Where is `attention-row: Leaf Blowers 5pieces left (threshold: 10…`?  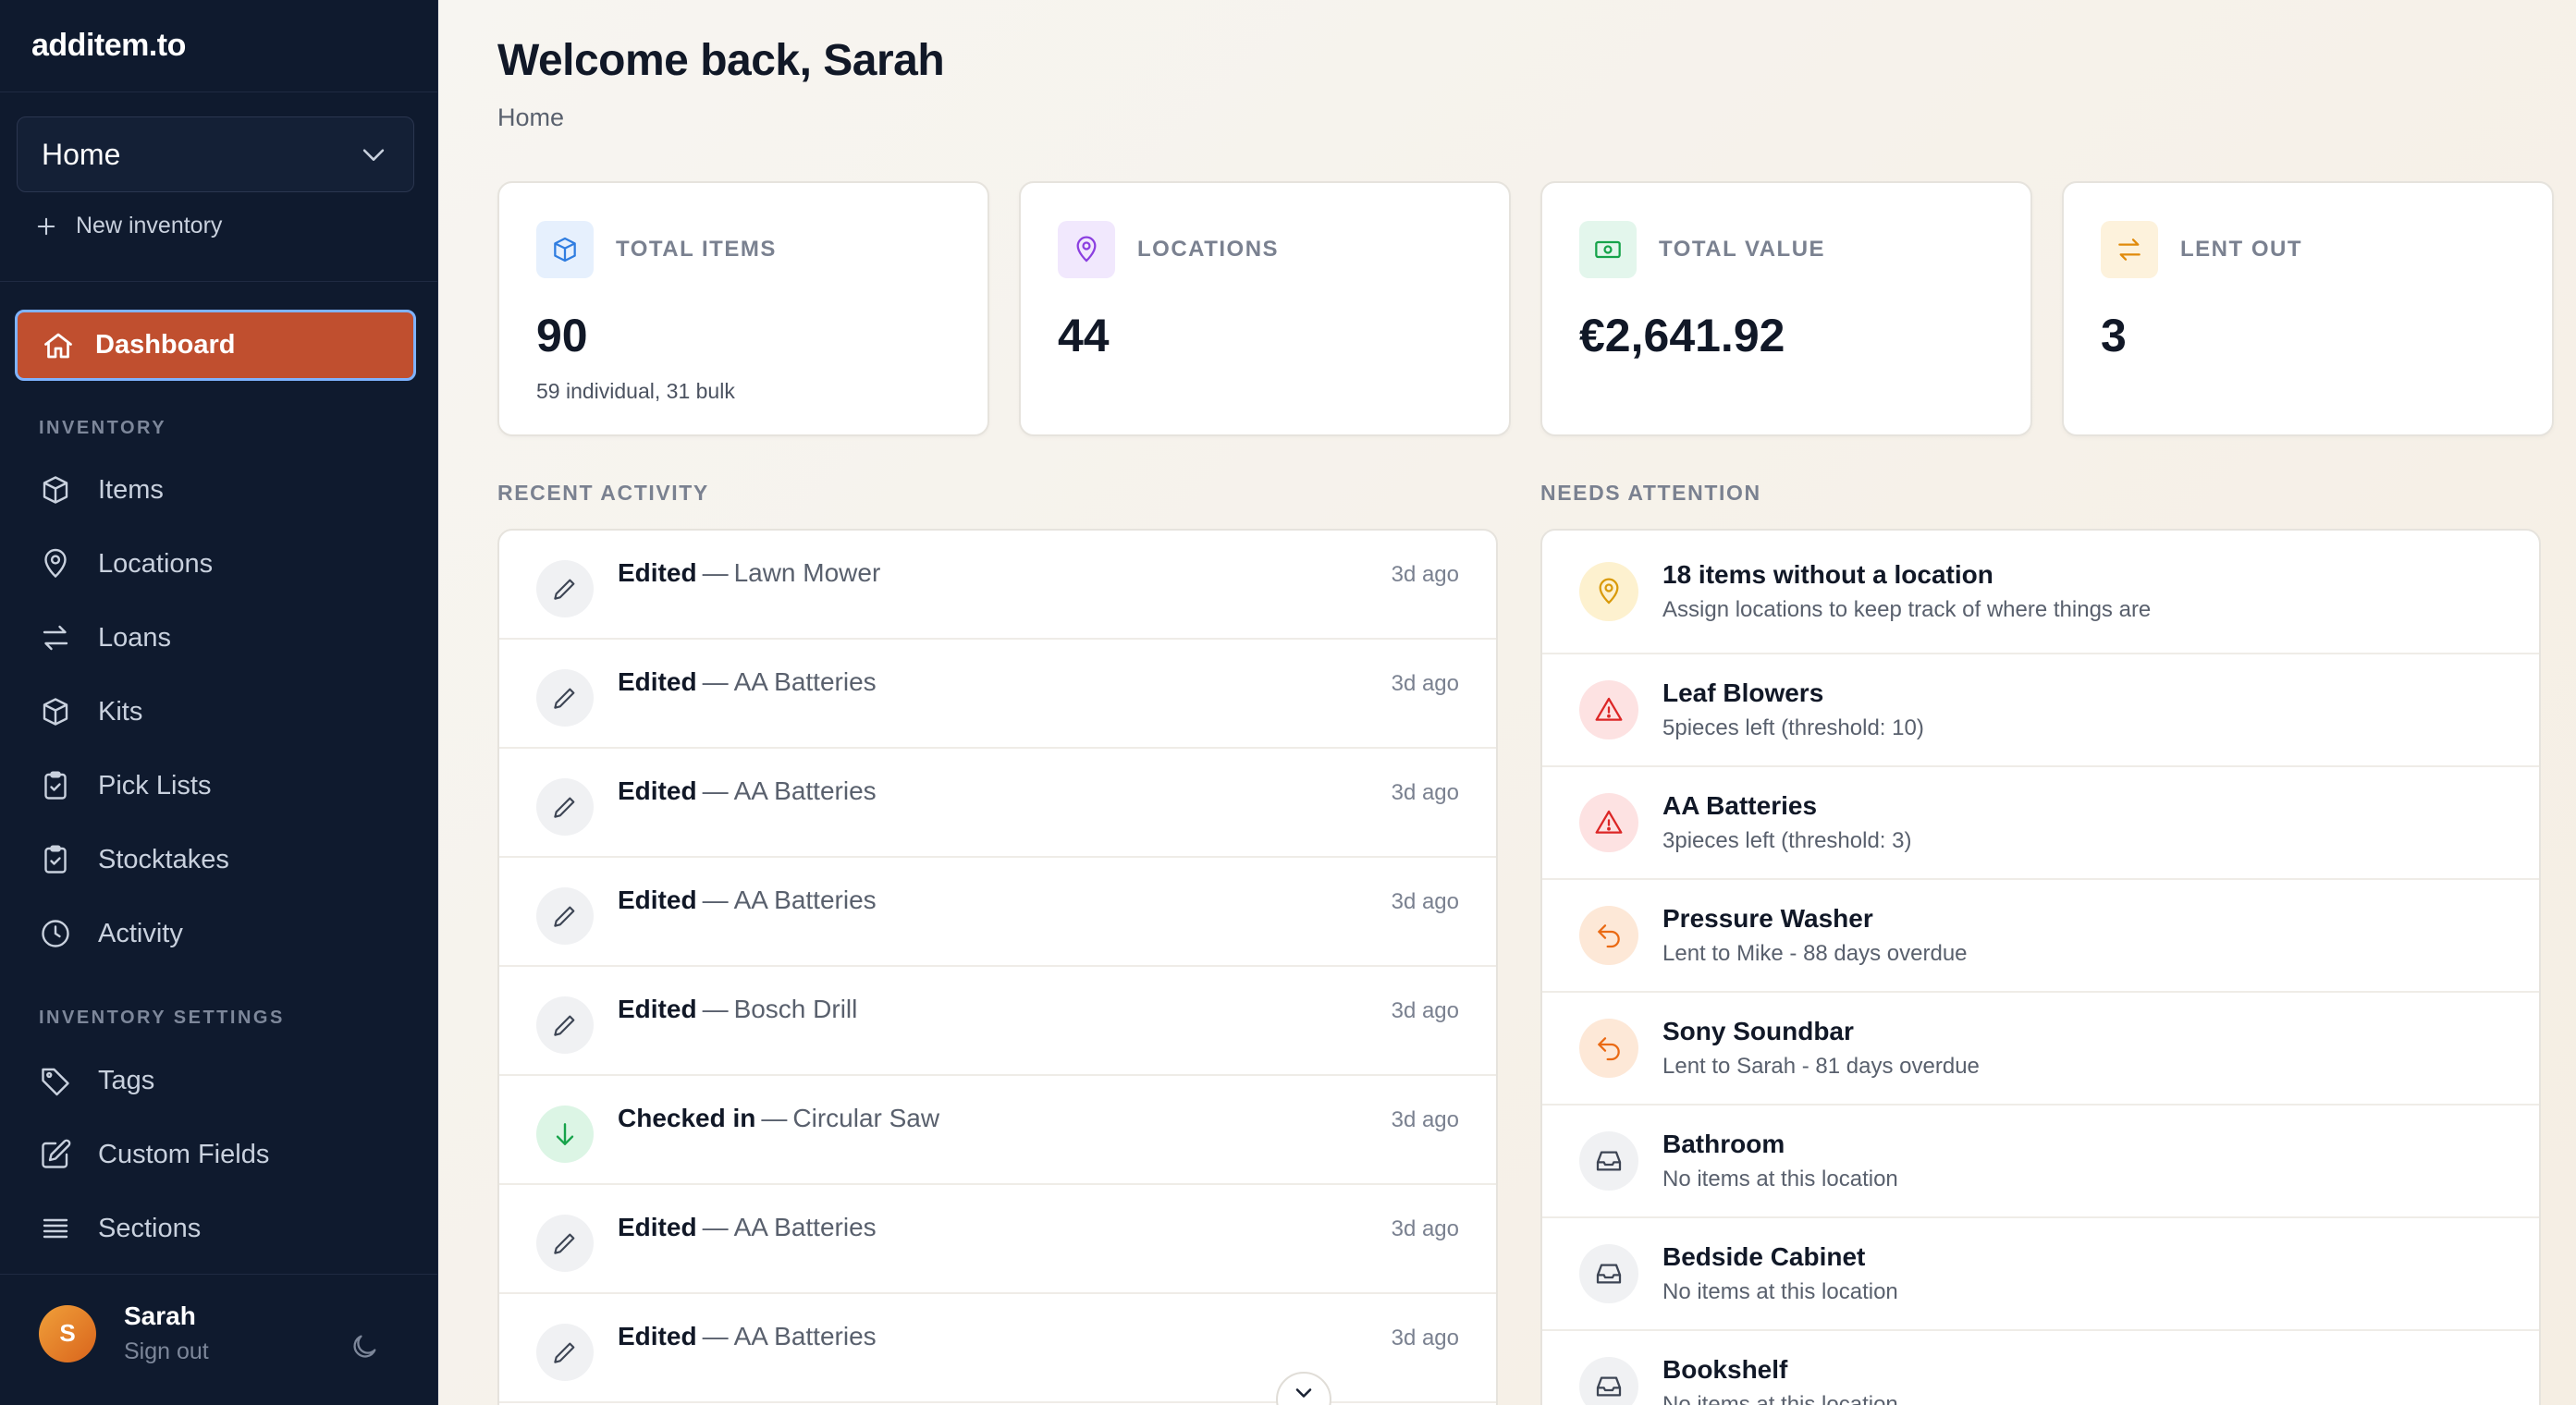
attention-row: Leaf Blowers 5pieces left (threshold: 10… is located at coordinates (2040, 710).